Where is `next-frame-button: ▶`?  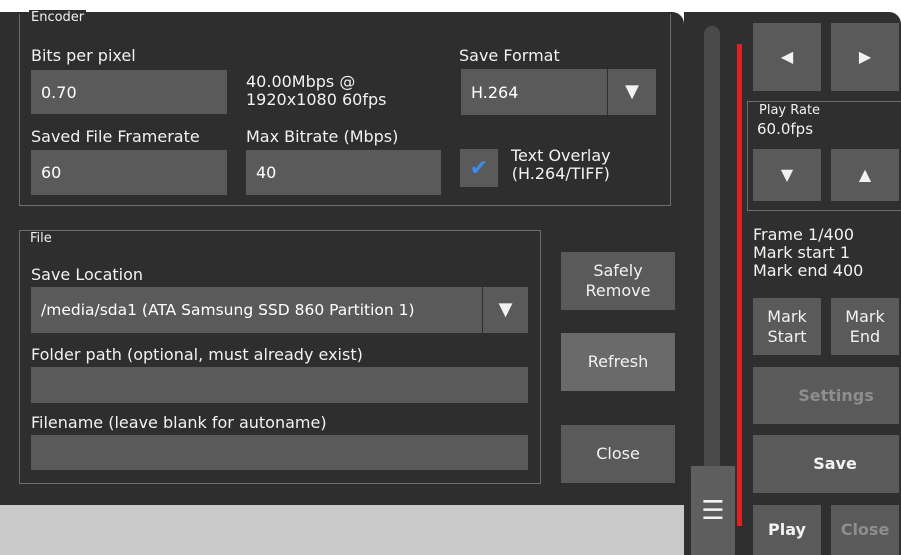
next-frame-button: ▶ is located at coordinates (865, 57).